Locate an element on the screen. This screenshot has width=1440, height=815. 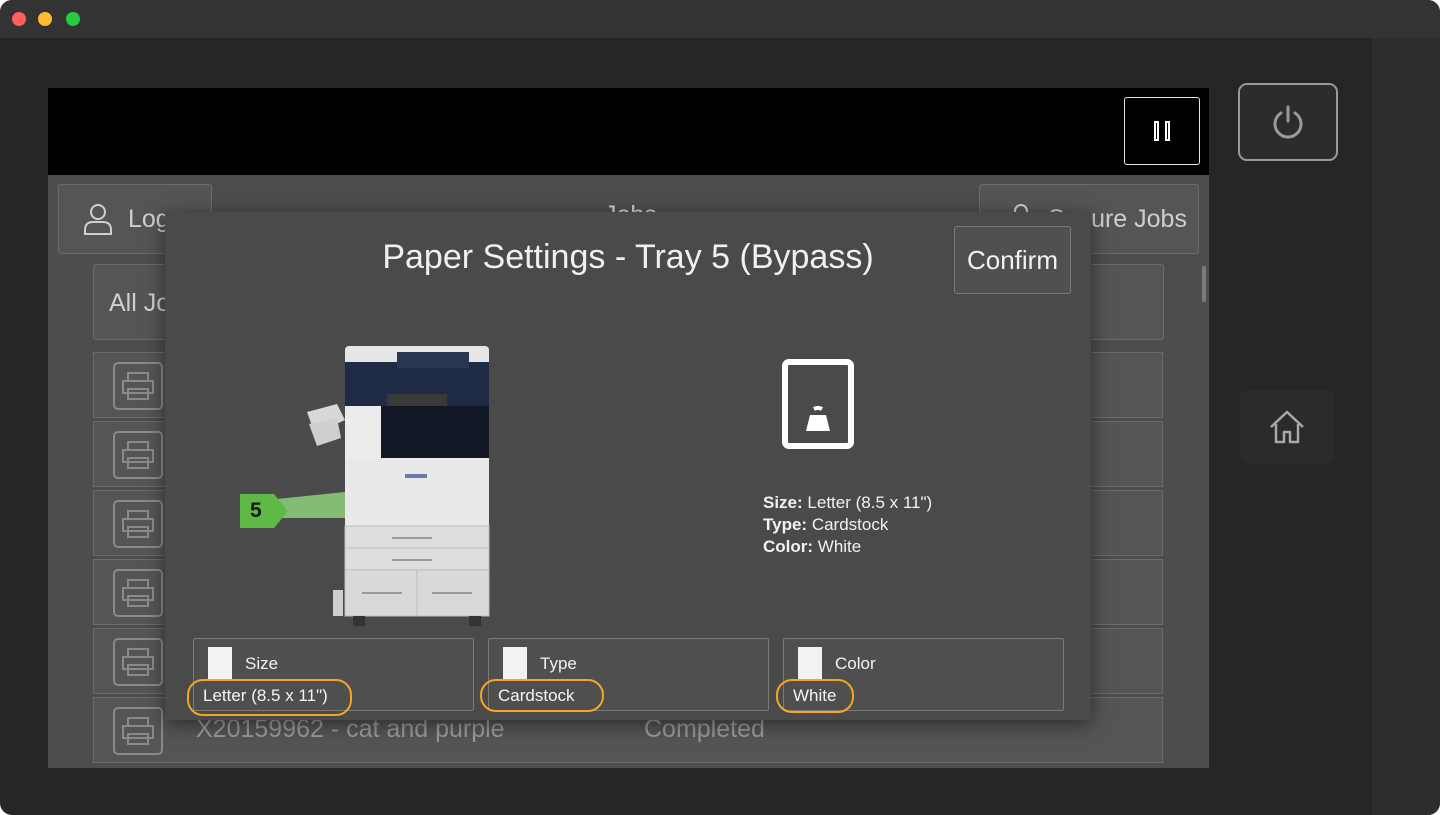
pause-icon is located at coordinates (1162, 131).